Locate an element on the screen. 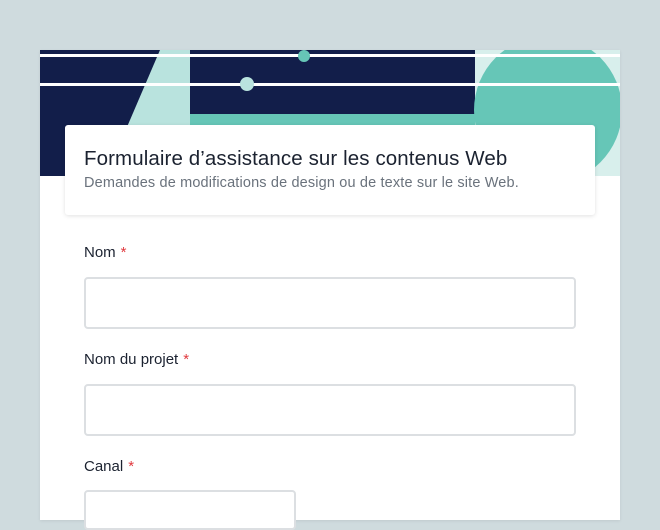  channel-field-label: Canal * is located at coordinates (109, 467).